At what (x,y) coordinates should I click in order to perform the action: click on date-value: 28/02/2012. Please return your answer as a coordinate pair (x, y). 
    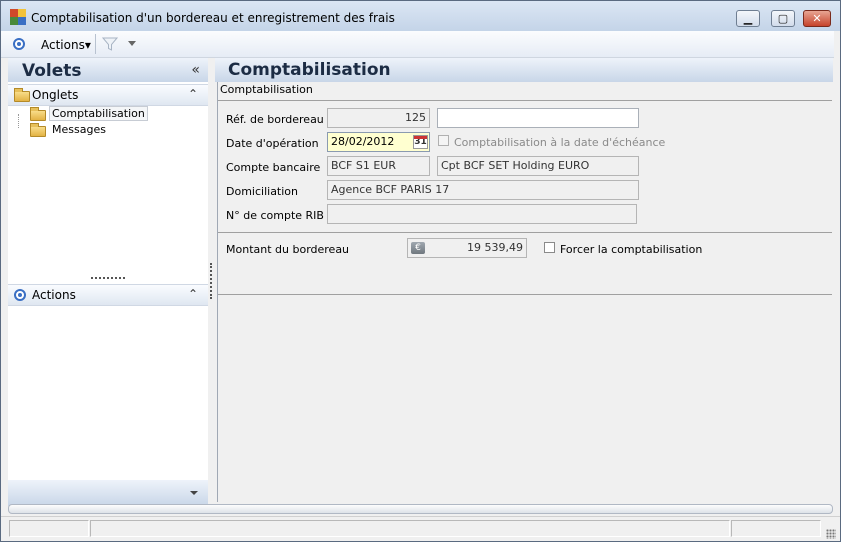
    Looking at the image, I should click on (363, 141).